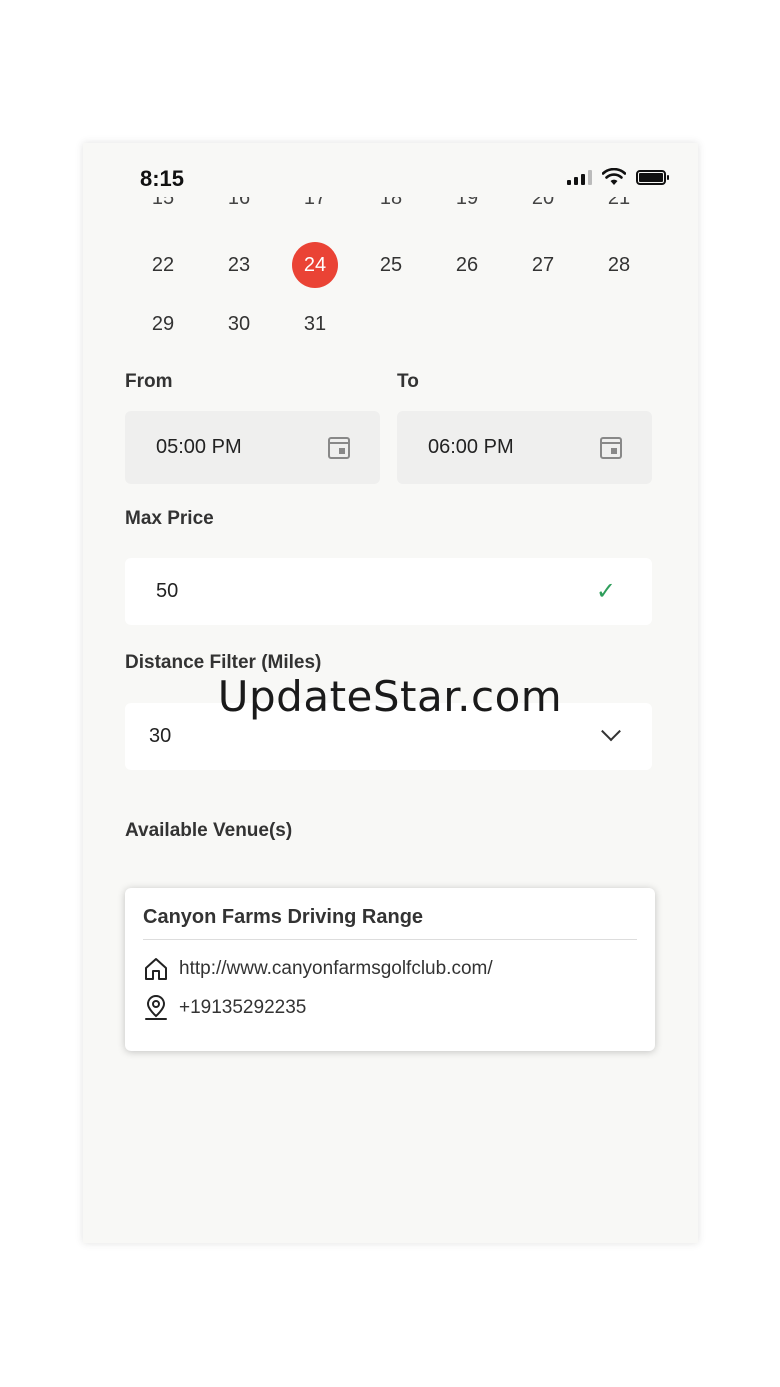 Image resolution: width=780 pixels, height=1387 pixels. Describe the element at coordinates (467, 265) in the screenshot. I see `calendar-day: 26` at that location.